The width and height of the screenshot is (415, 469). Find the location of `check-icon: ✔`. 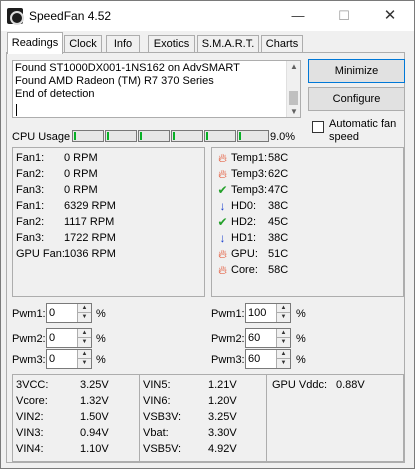

check-icon: ✔ is located at coordinates (222, 190).